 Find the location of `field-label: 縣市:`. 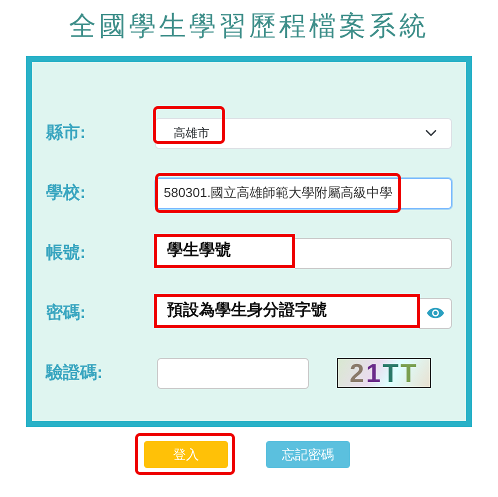

field-label: 縣市: is located at coordinates (66, 133).